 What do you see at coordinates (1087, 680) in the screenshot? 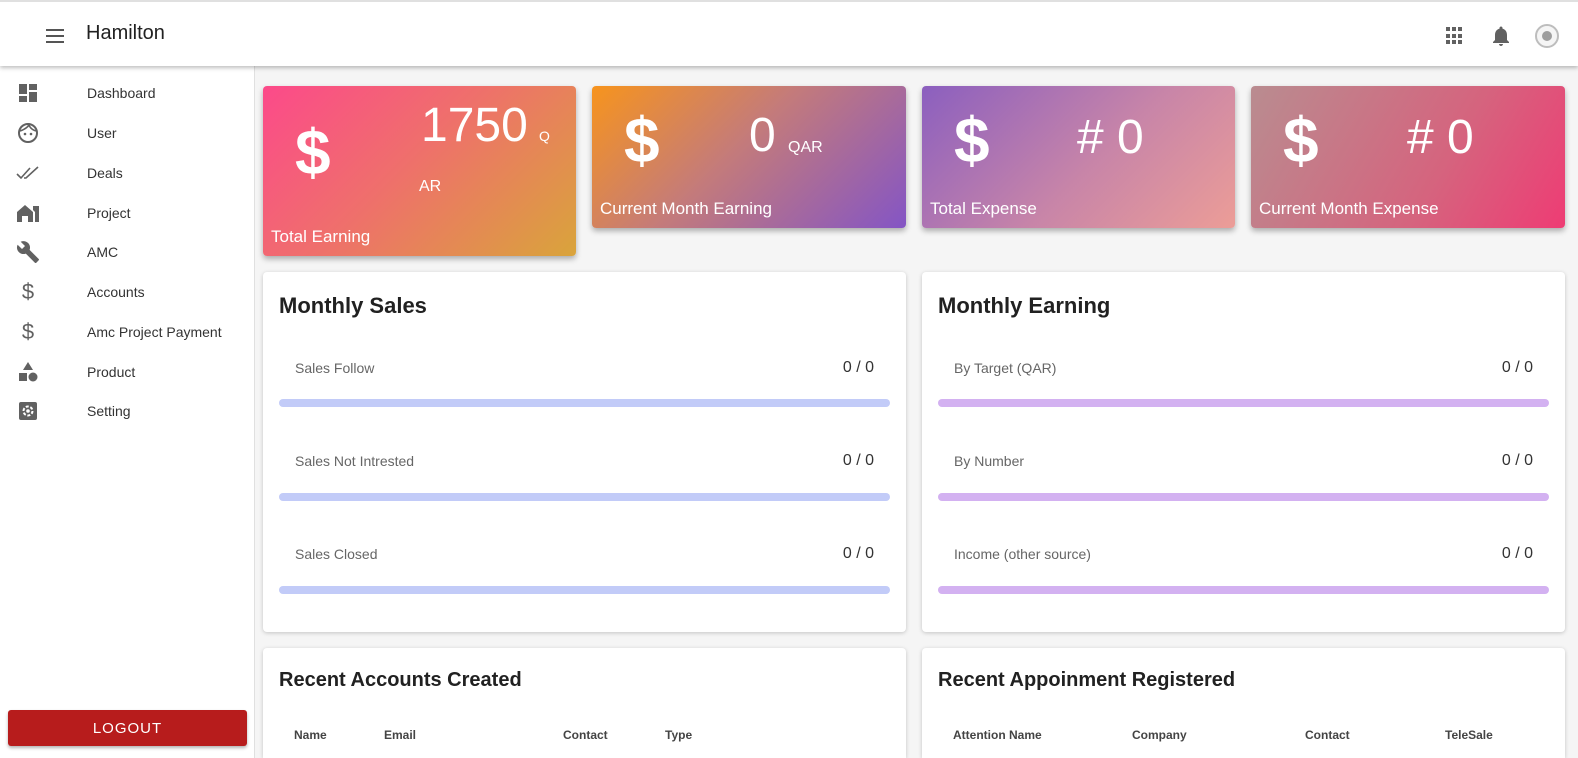
I see `panel-title: Recent Appoinment Registered` at bounding box center [1087, 680].